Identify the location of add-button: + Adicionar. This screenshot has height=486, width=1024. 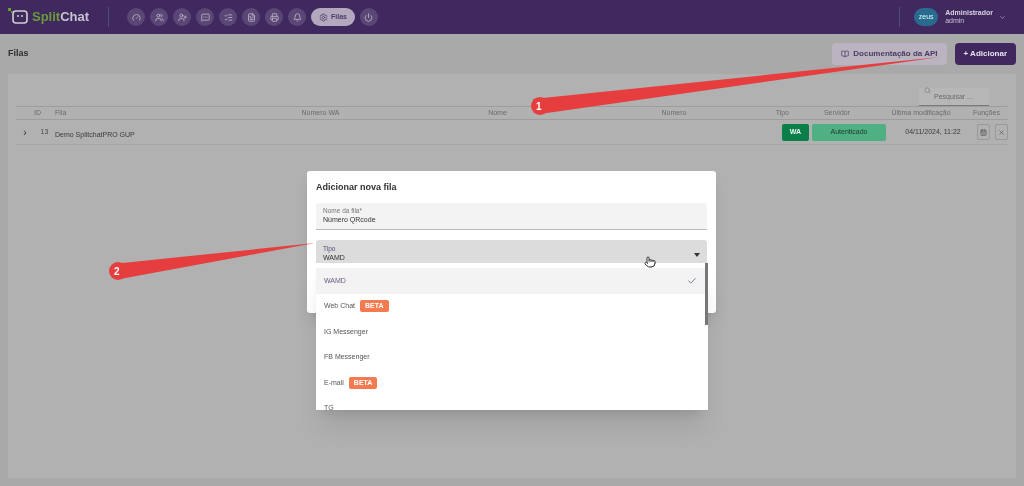
(985, 54).